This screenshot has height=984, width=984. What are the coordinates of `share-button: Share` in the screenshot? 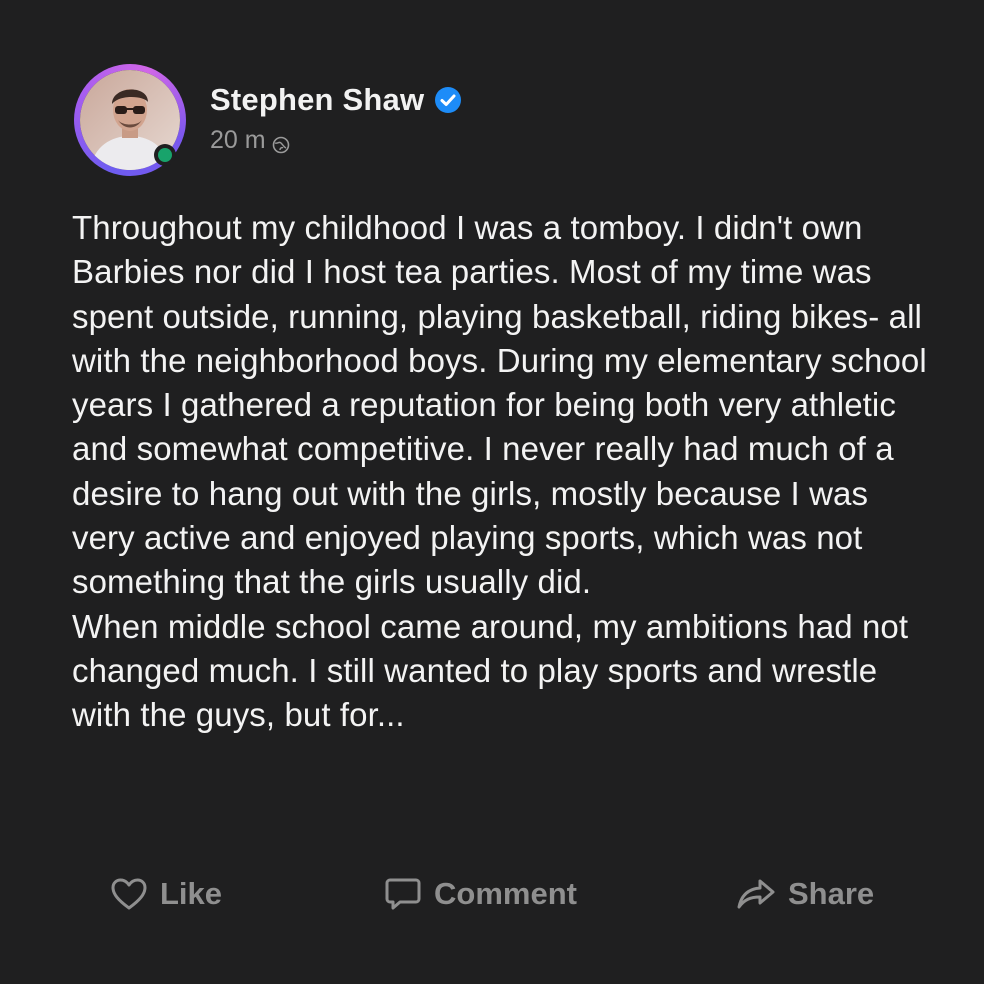 It's located at (805, 894).